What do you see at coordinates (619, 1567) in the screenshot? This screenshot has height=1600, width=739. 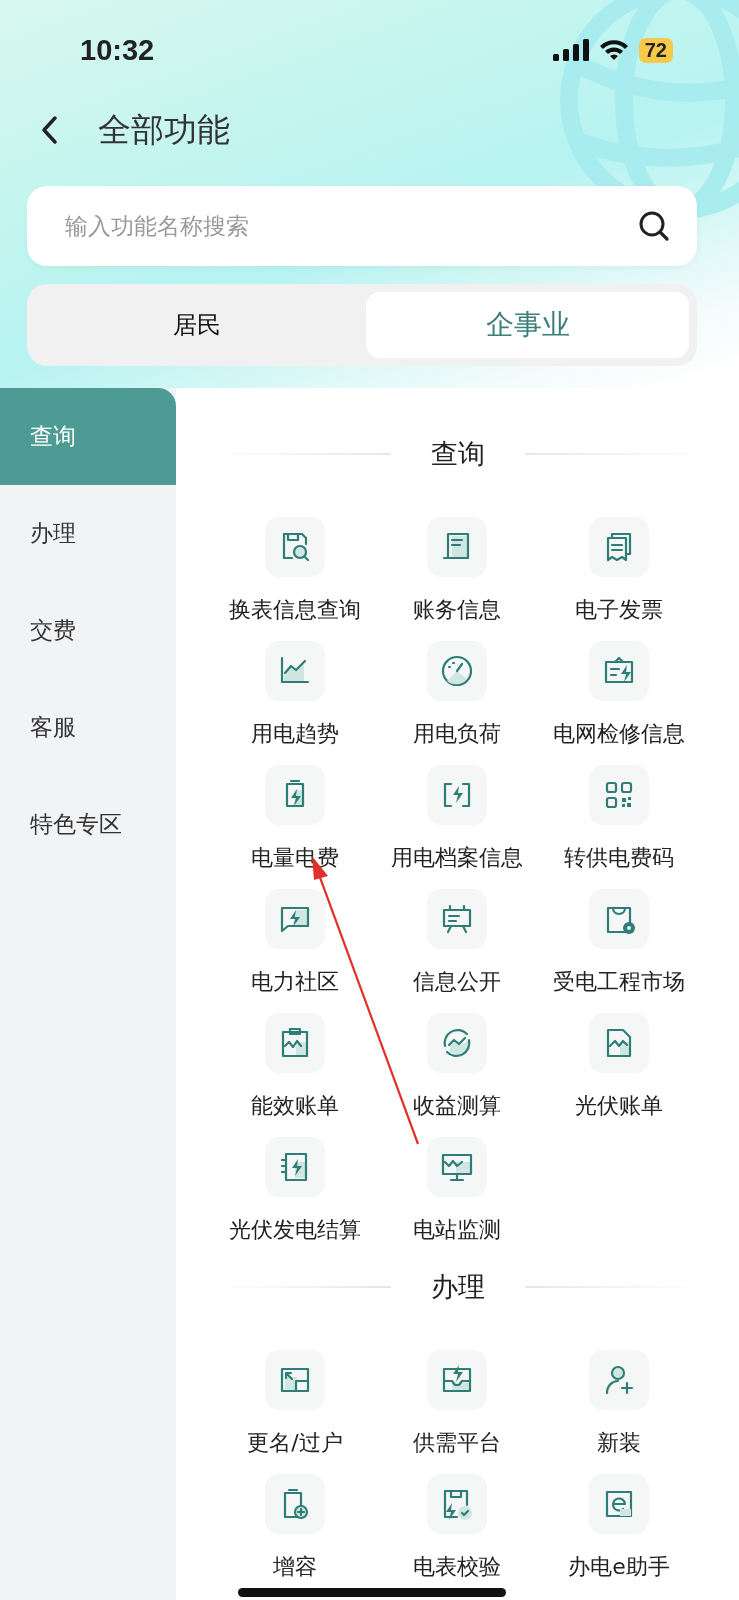 I see `function-label: 办电e助手` at bounding box center [619, 1567].